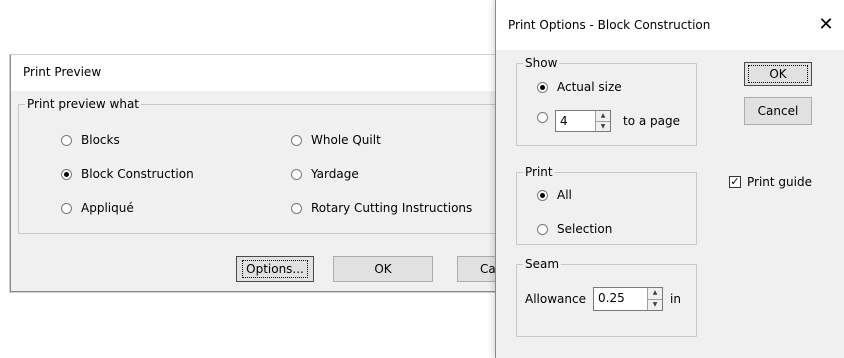 Image resolution: width=844 pixels, height=358 pixels. What do you see at coordinates (564, 195) in the screenshot?
I see `radio-print-all-label: All` at bounding box center [564, 195].